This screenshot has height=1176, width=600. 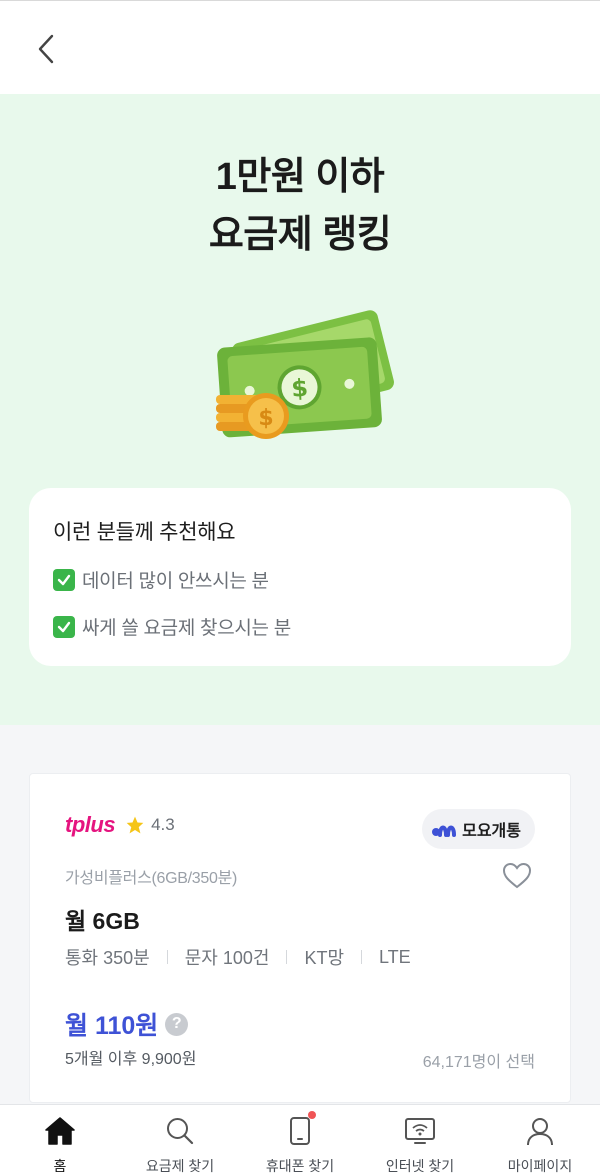 I want to click on bottom-nav: 홈 요금제 찾기 휴대폰 찾기 인터넷 찾기 마이페이지, so click(x=300, y=1140).